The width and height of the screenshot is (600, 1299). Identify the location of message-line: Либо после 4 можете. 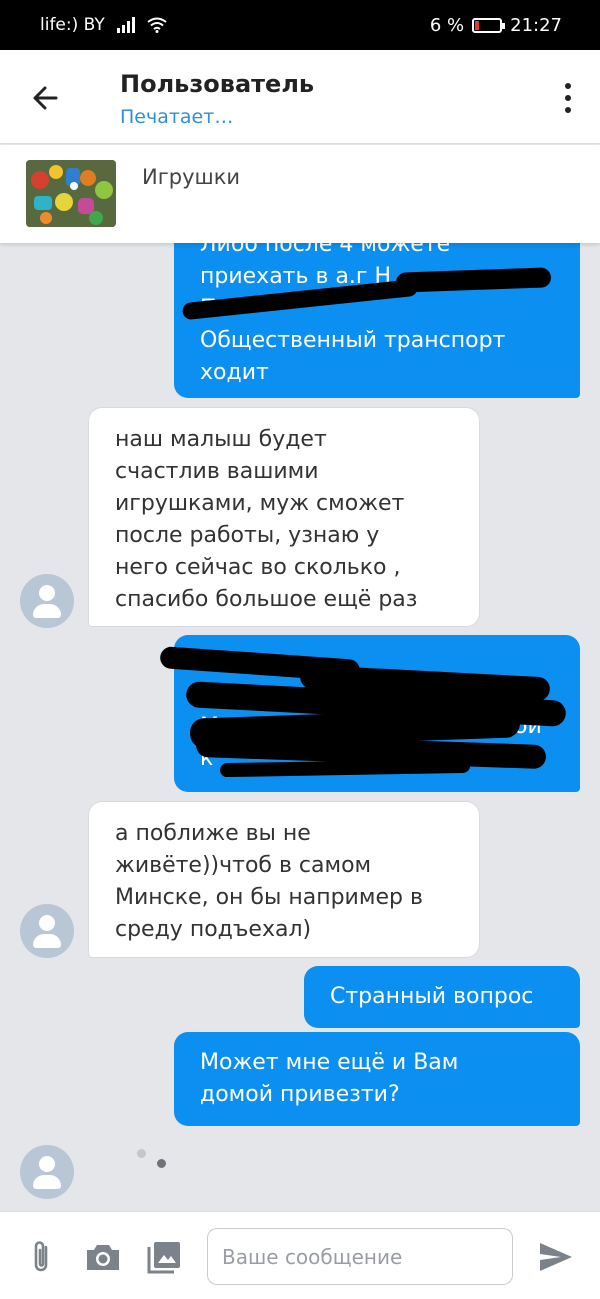
(325, 250).